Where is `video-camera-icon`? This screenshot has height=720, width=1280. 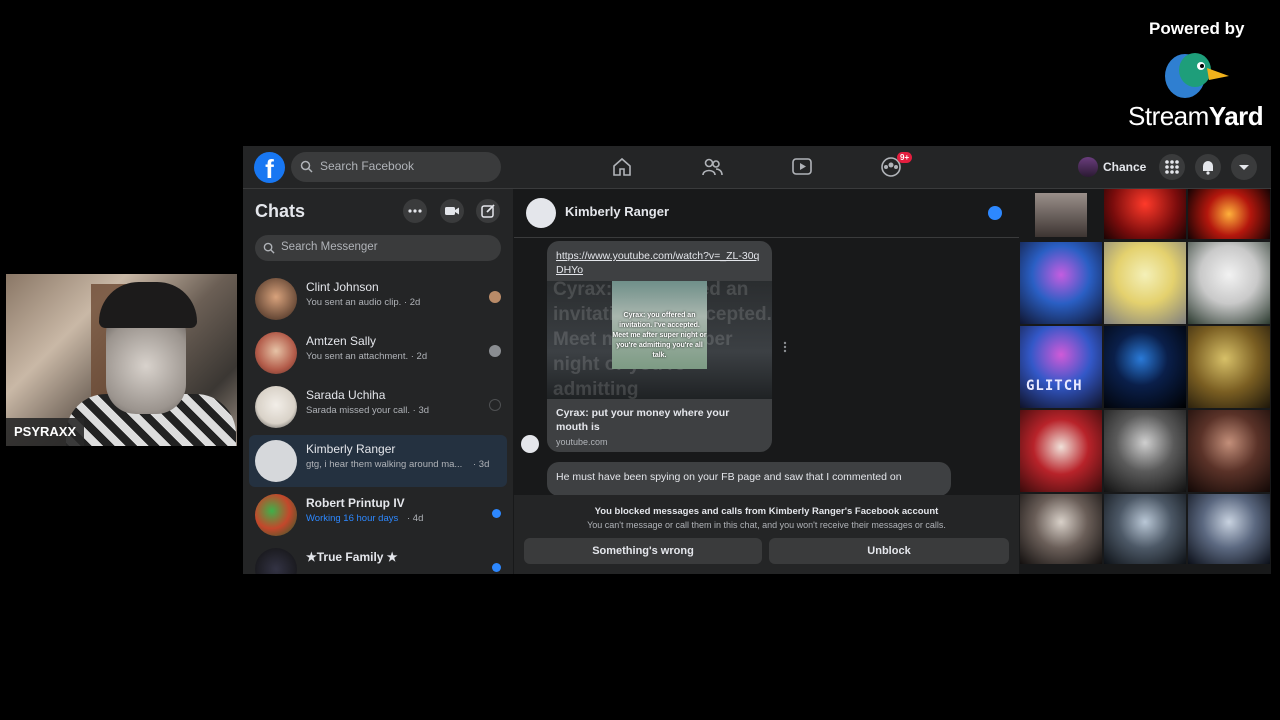 video-camera-icon is located at coordinates (452, 211).